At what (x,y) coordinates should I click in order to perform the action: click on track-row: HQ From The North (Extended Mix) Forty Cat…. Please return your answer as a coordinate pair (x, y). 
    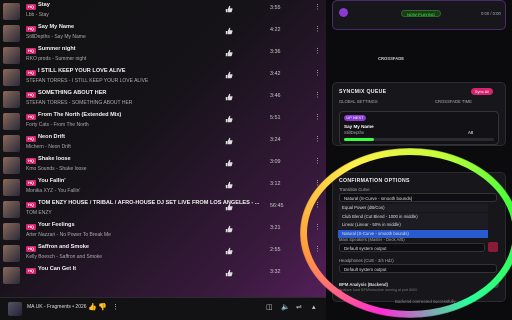
    Looking at the image, I should click on (163, 122).